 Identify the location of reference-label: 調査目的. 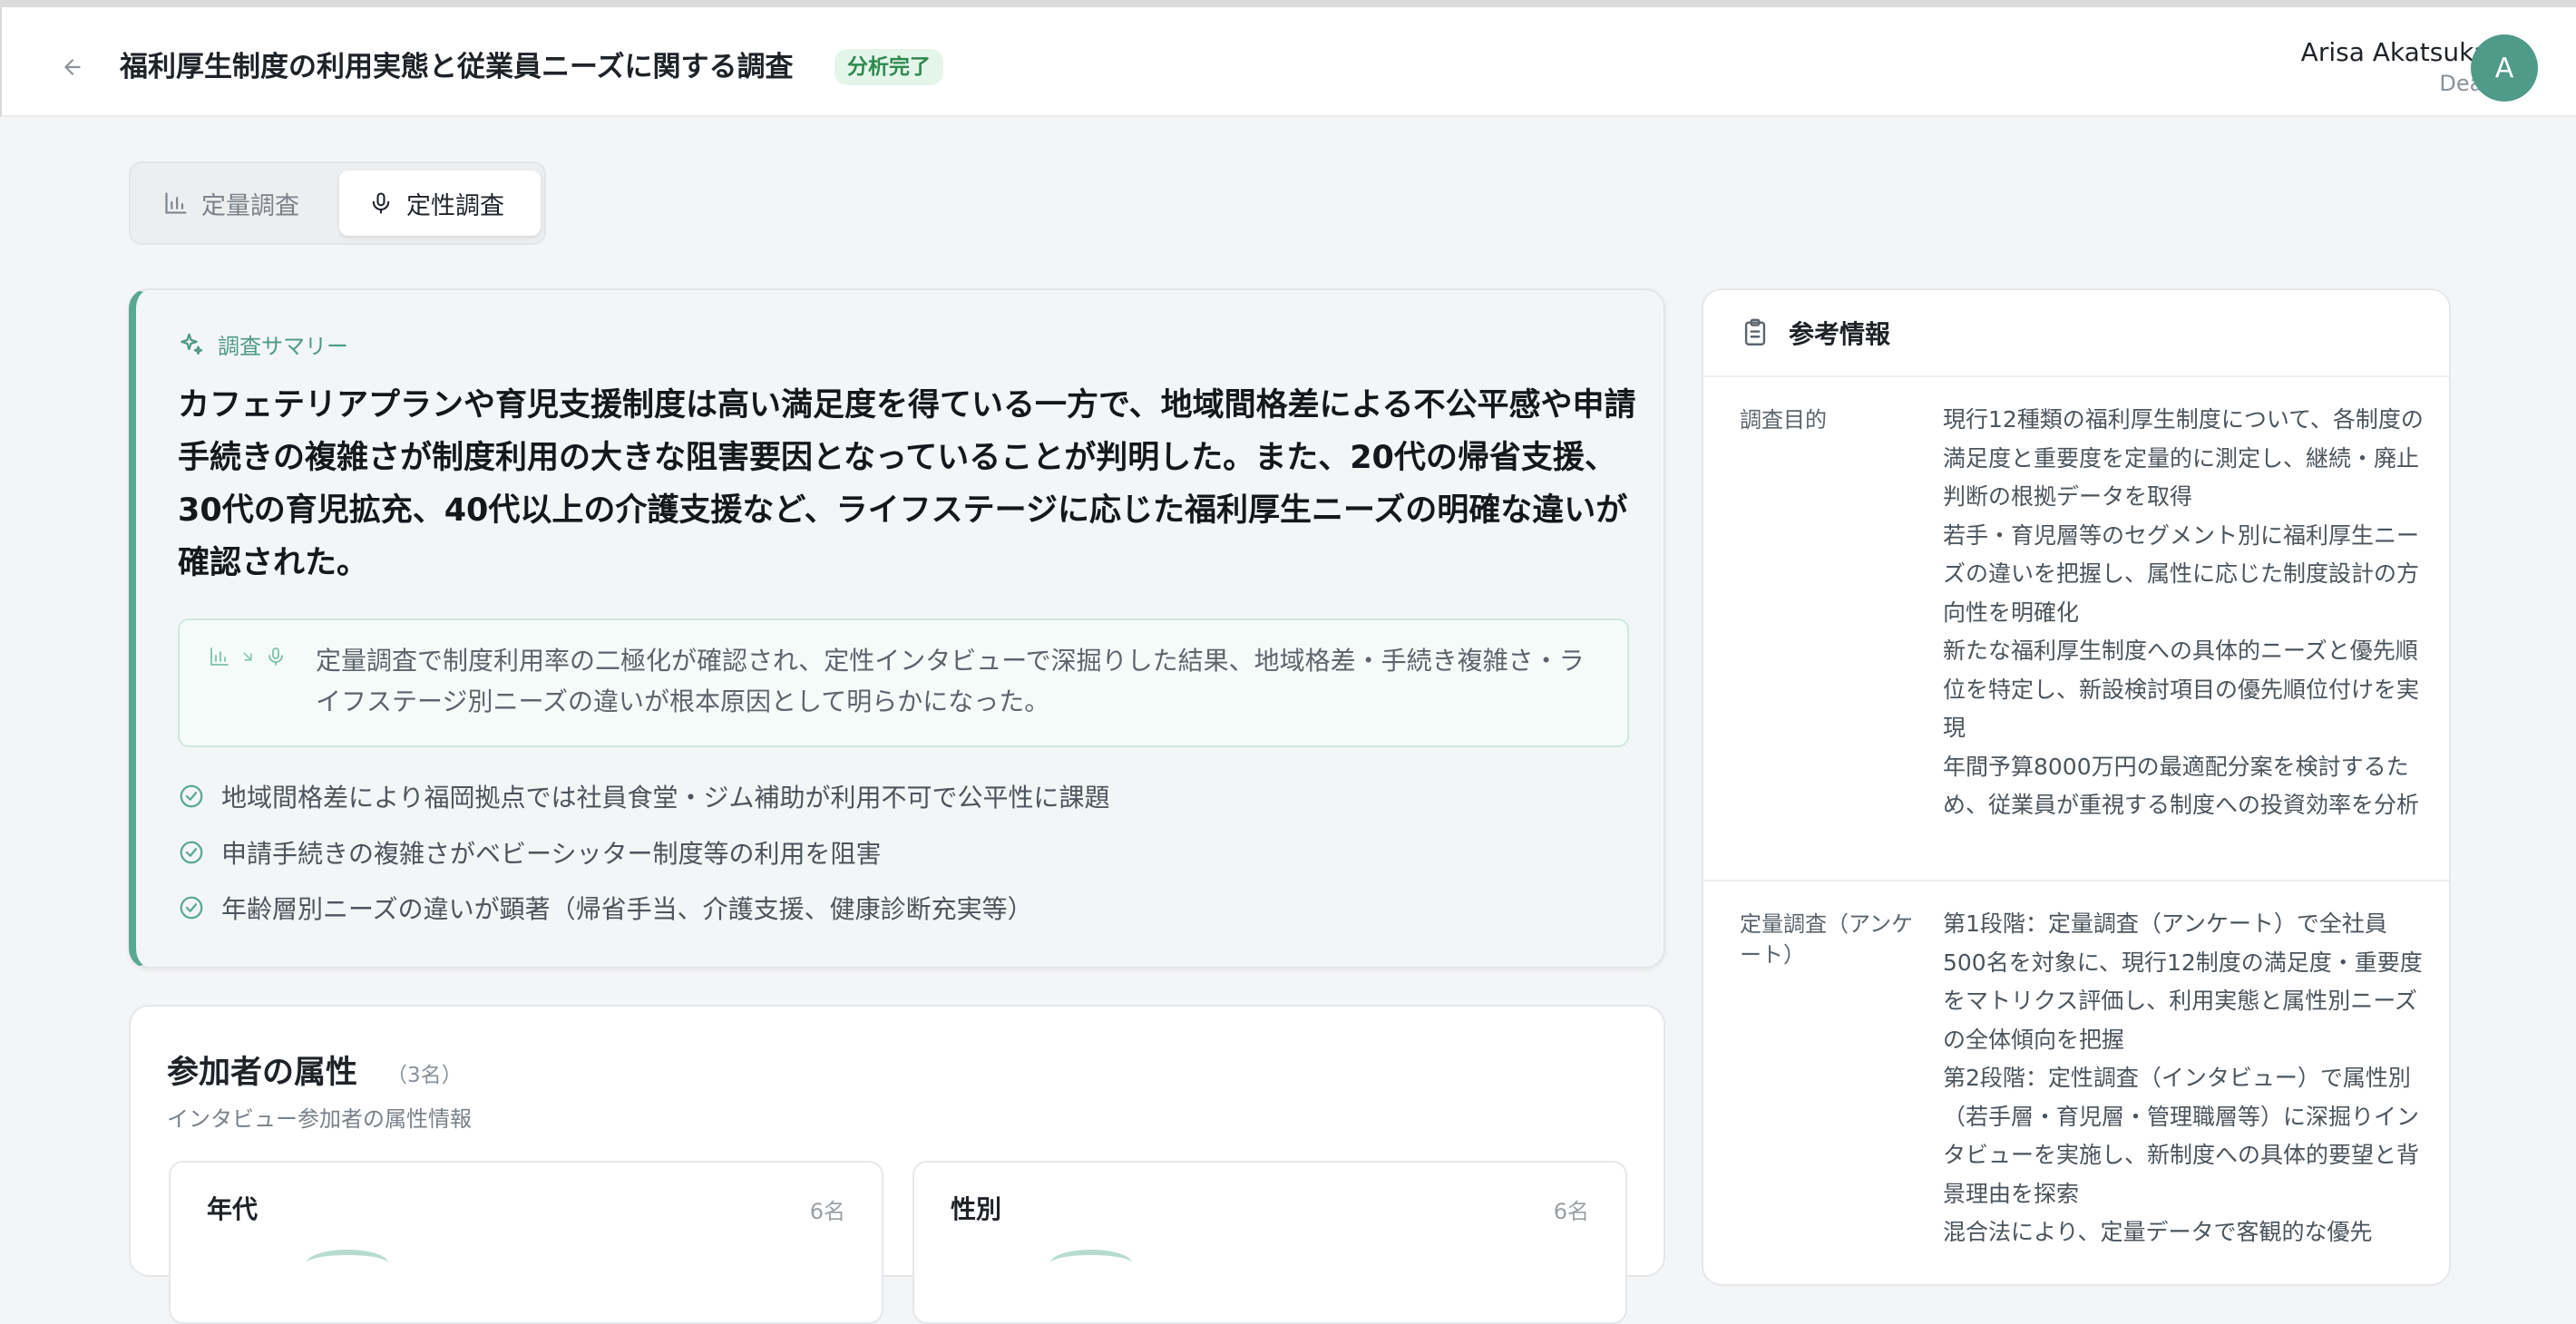
(1783, 420).